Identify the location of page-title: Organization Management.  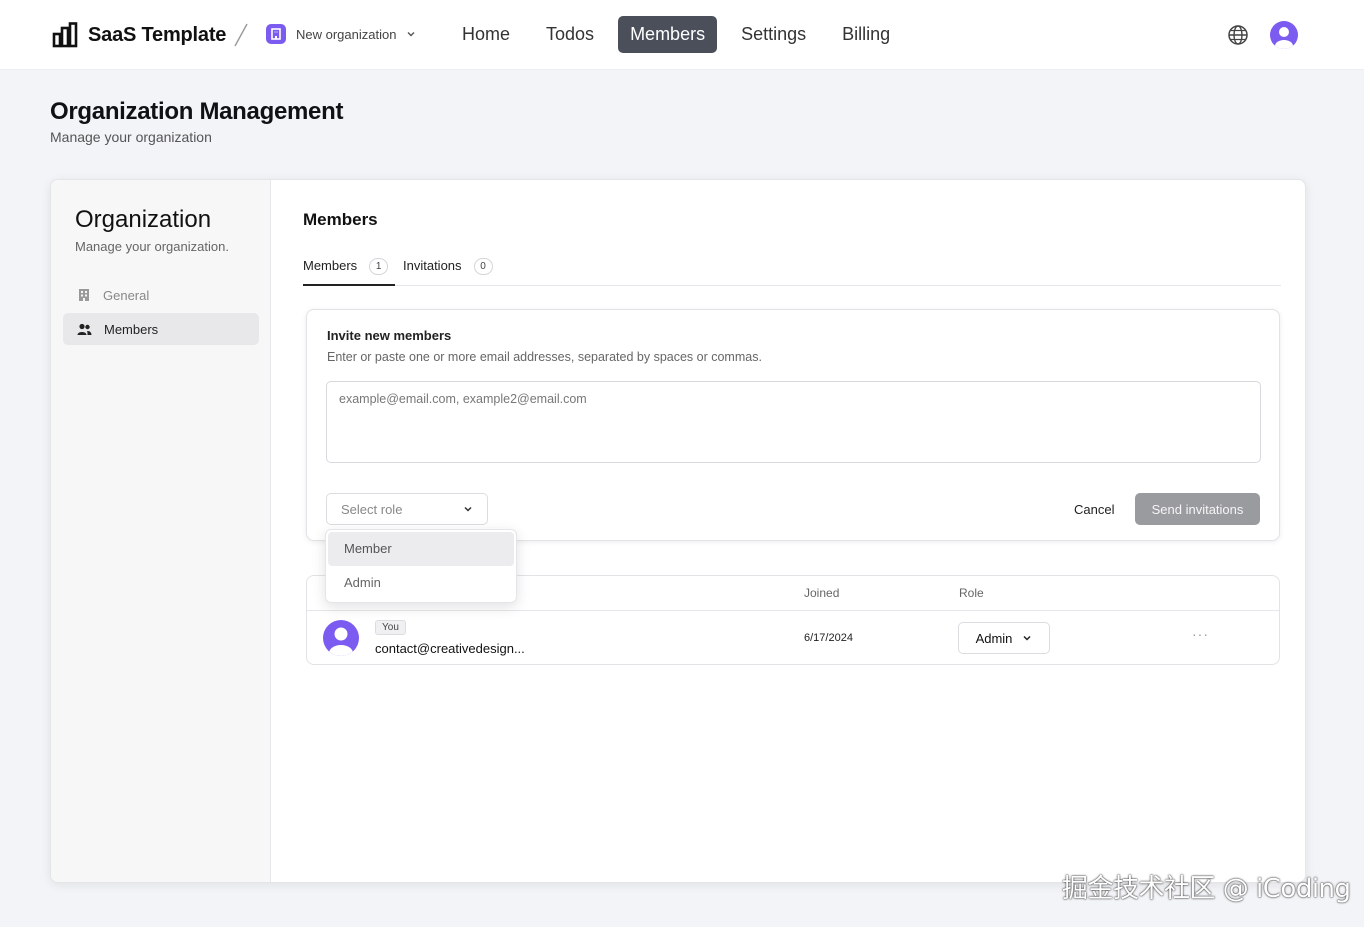
(197, 111).